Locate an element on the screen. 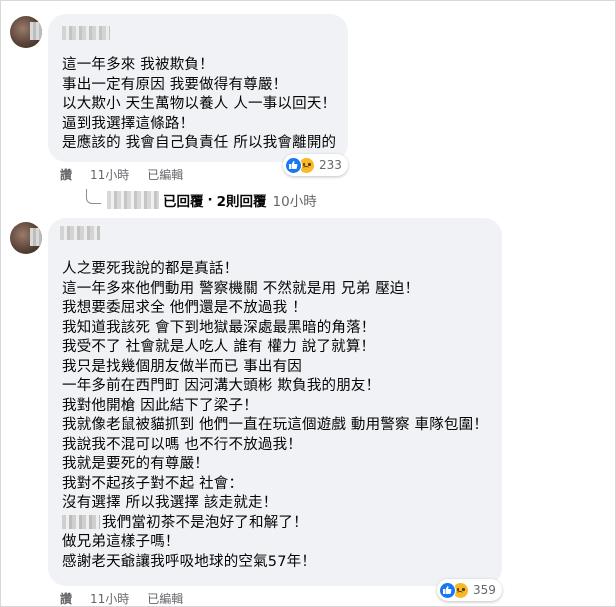 The height and width of the screenshot is (607, 616). comment-line: 以大欺小 天生萬物以養人 人一事以回天！ is located at coordinates (199, 104).